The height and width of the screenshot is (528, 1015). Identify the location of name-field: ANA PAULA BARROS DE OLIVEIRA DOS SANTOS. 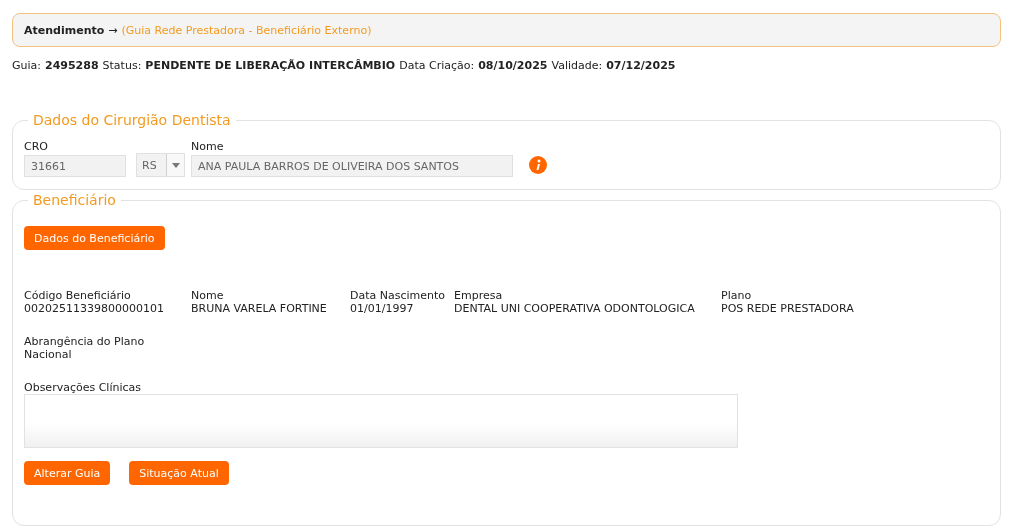
(352, 166).